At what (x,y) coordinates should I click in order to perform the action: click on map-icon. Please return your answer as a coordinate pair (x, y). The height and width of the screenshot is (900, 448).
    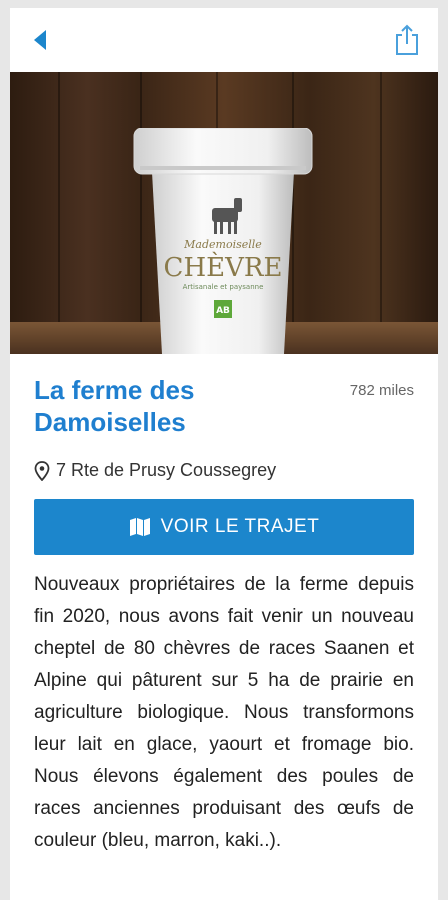
    Looking at the image, I should click on (139, 527).